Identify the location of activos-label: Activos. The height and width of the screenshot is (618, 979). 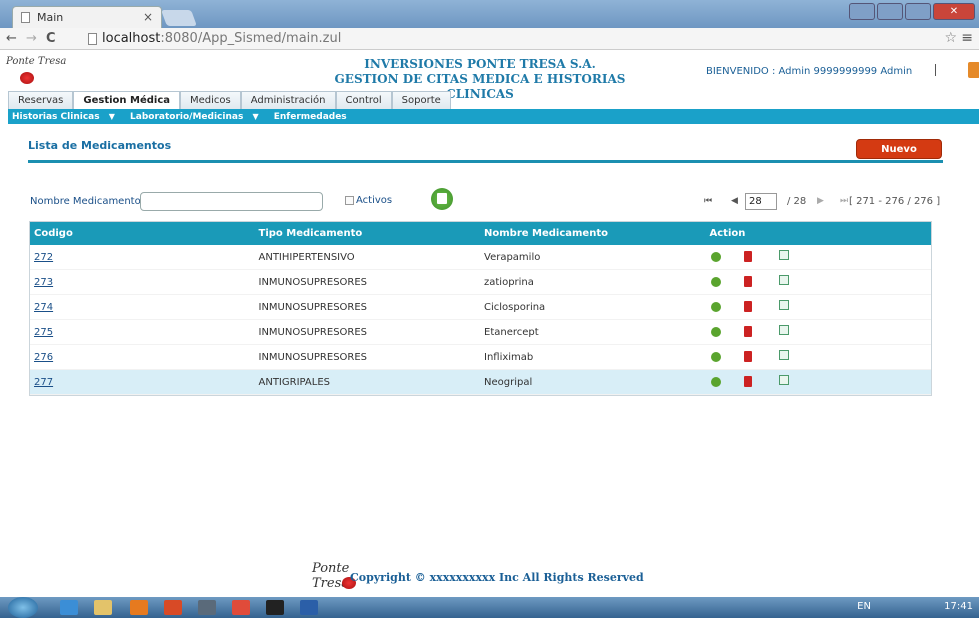
(374, 200).